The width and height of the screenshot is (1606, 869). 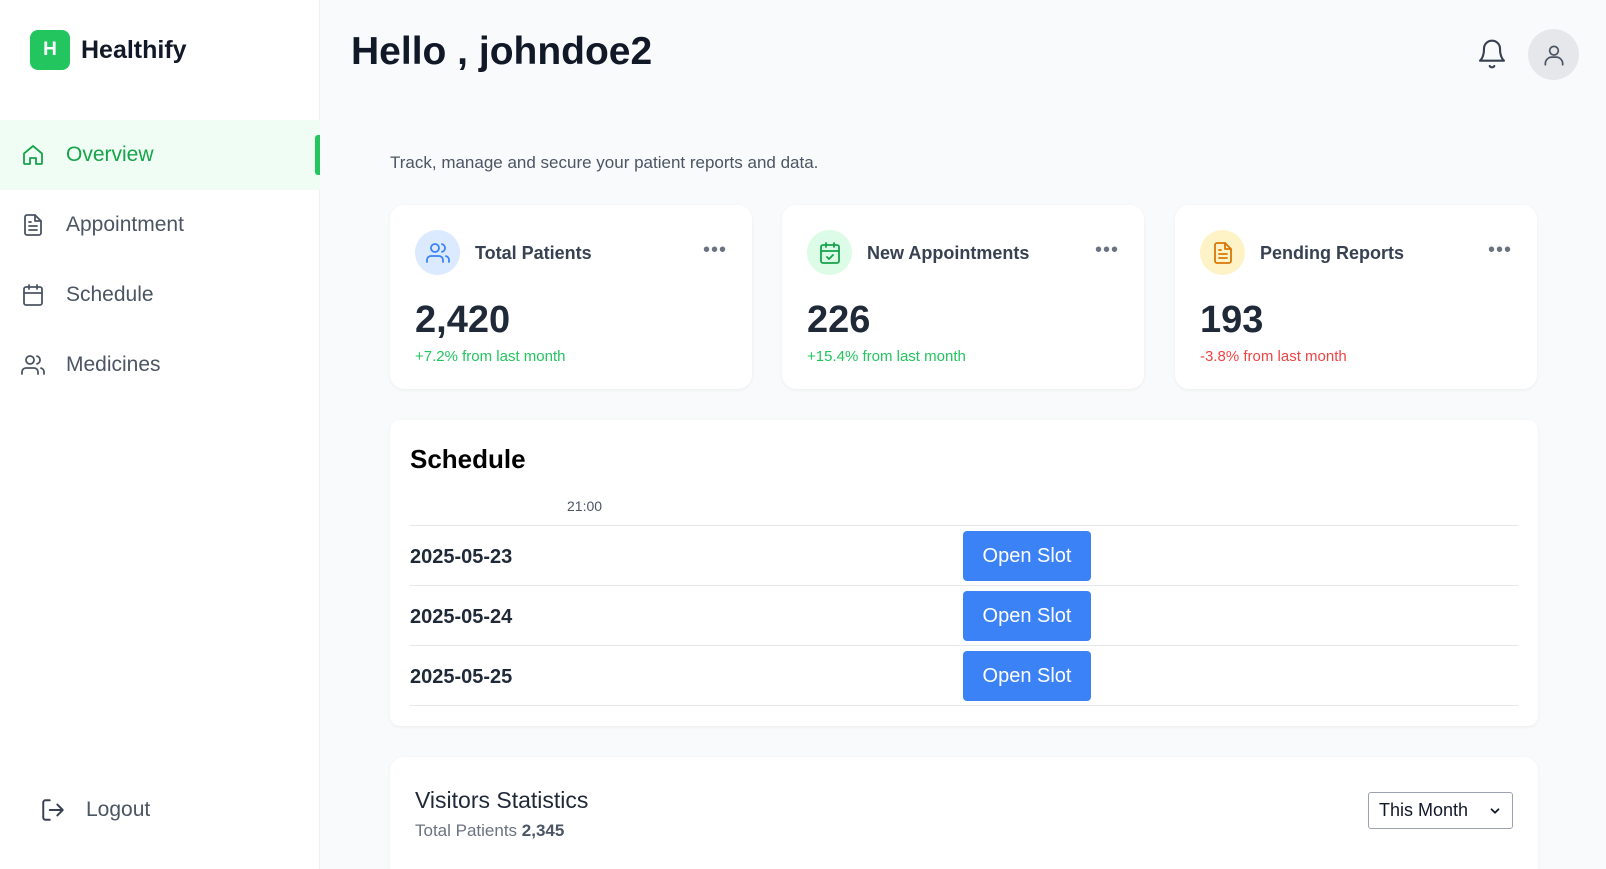 I want to click on sidebar-item-schedule: Schedule, so click(x=160, y=295).